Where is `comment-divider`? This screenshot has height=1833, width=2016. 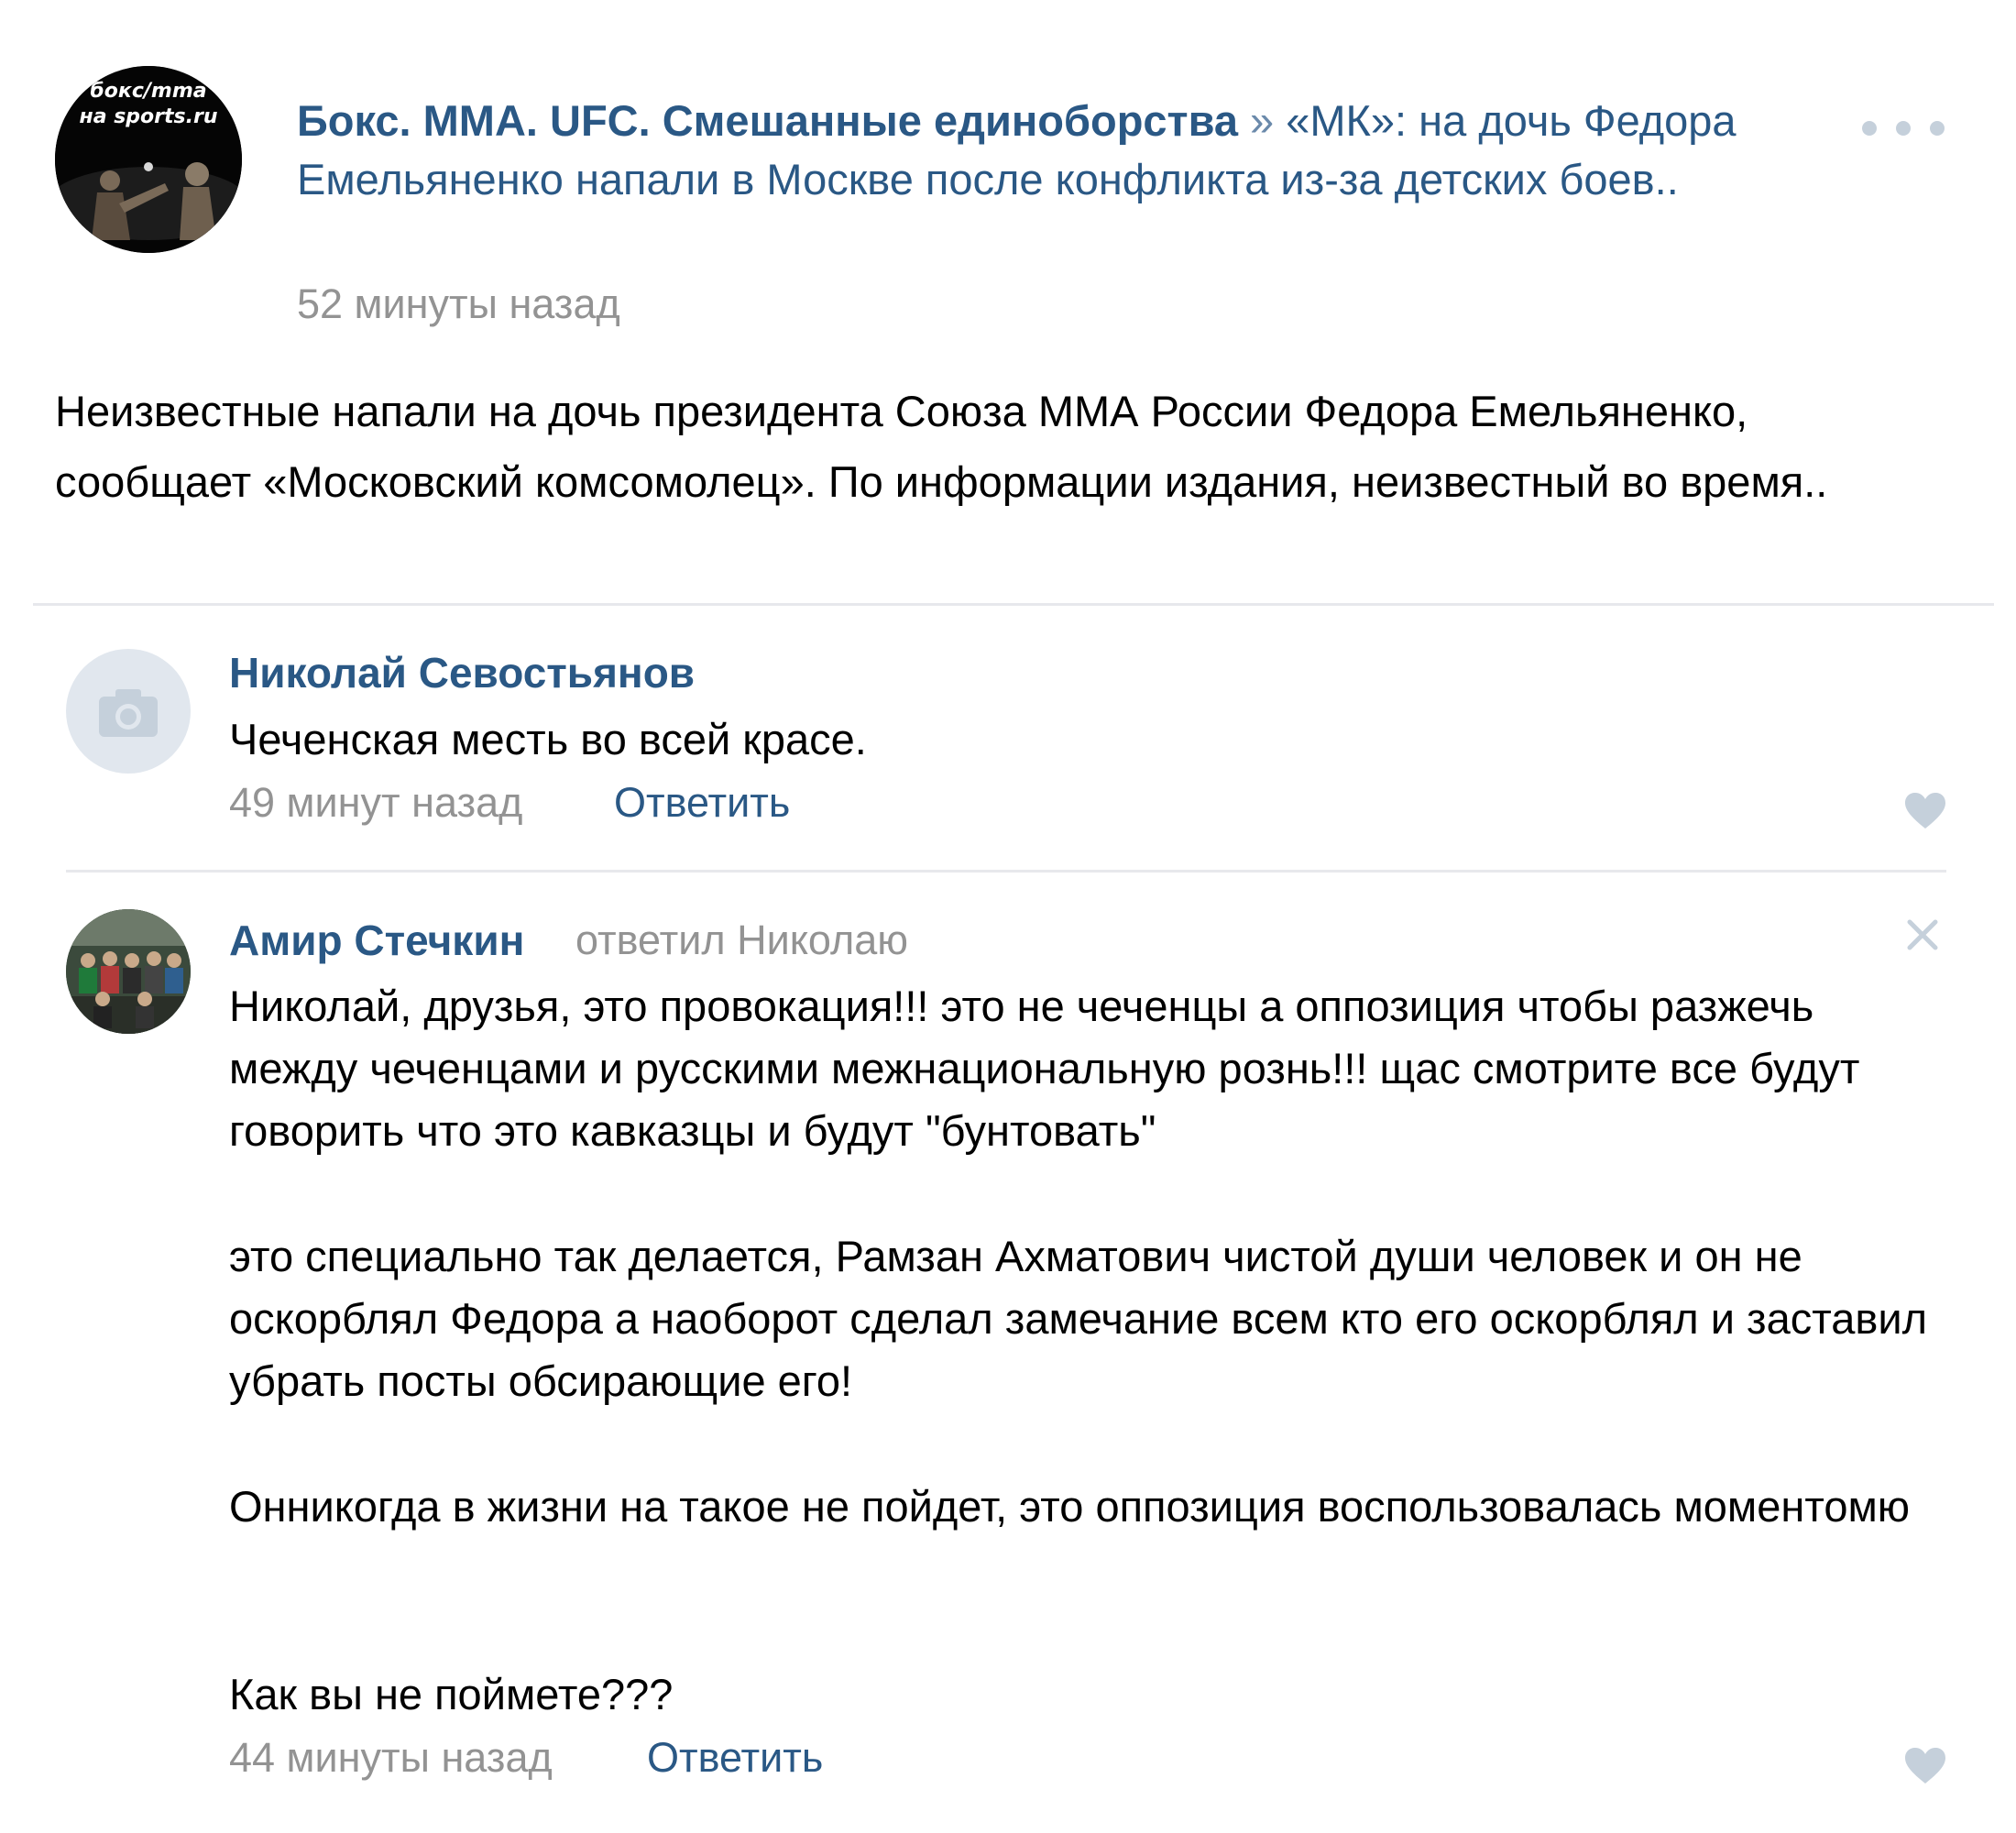 comment-divider is located at coordinates (1006, 871).